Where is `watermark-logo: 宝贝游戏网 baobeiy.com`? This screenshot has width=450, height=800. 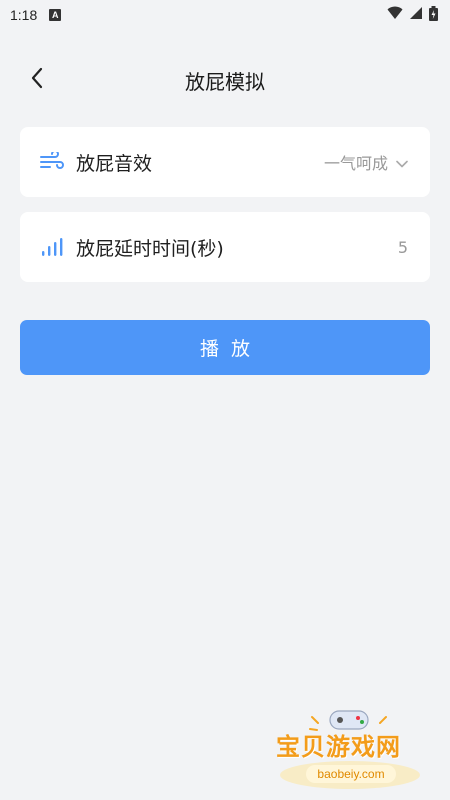 watermark-logo: 宝贝游戏网 baobeiy.com is located at coordinates (350, 750).